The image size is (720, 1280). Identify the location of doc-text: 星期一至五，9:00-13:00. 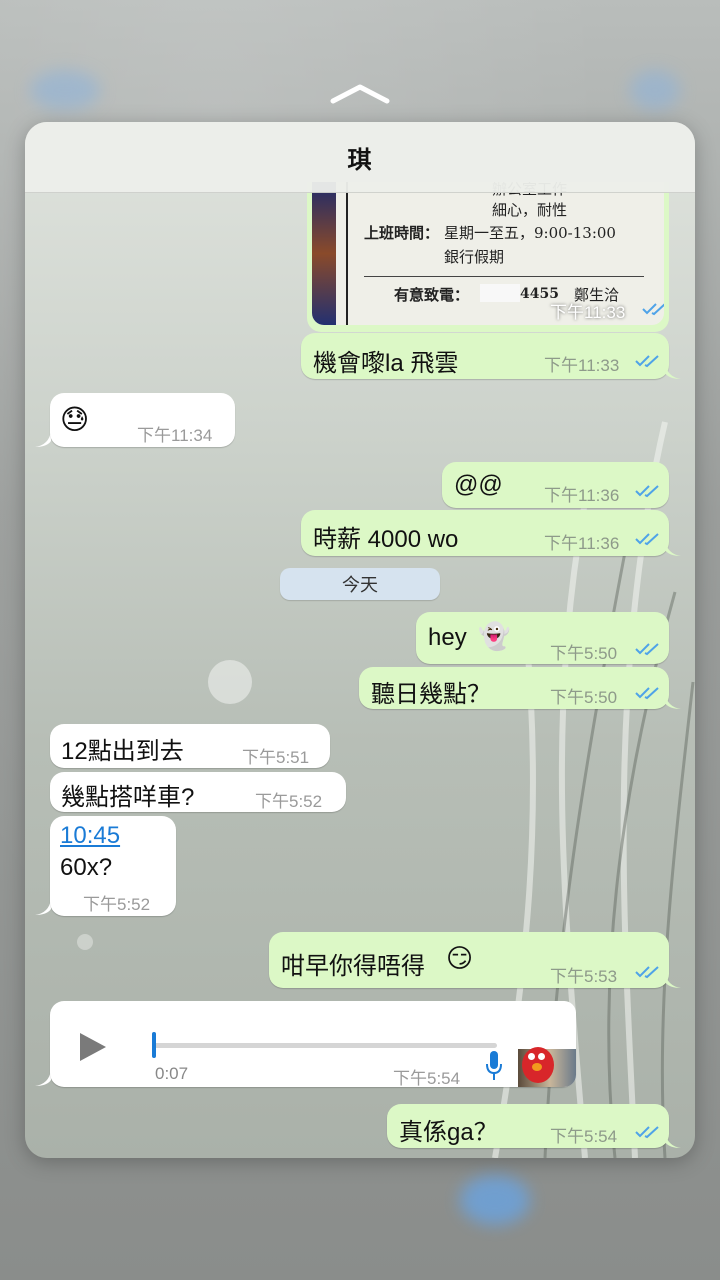
(530, 233).